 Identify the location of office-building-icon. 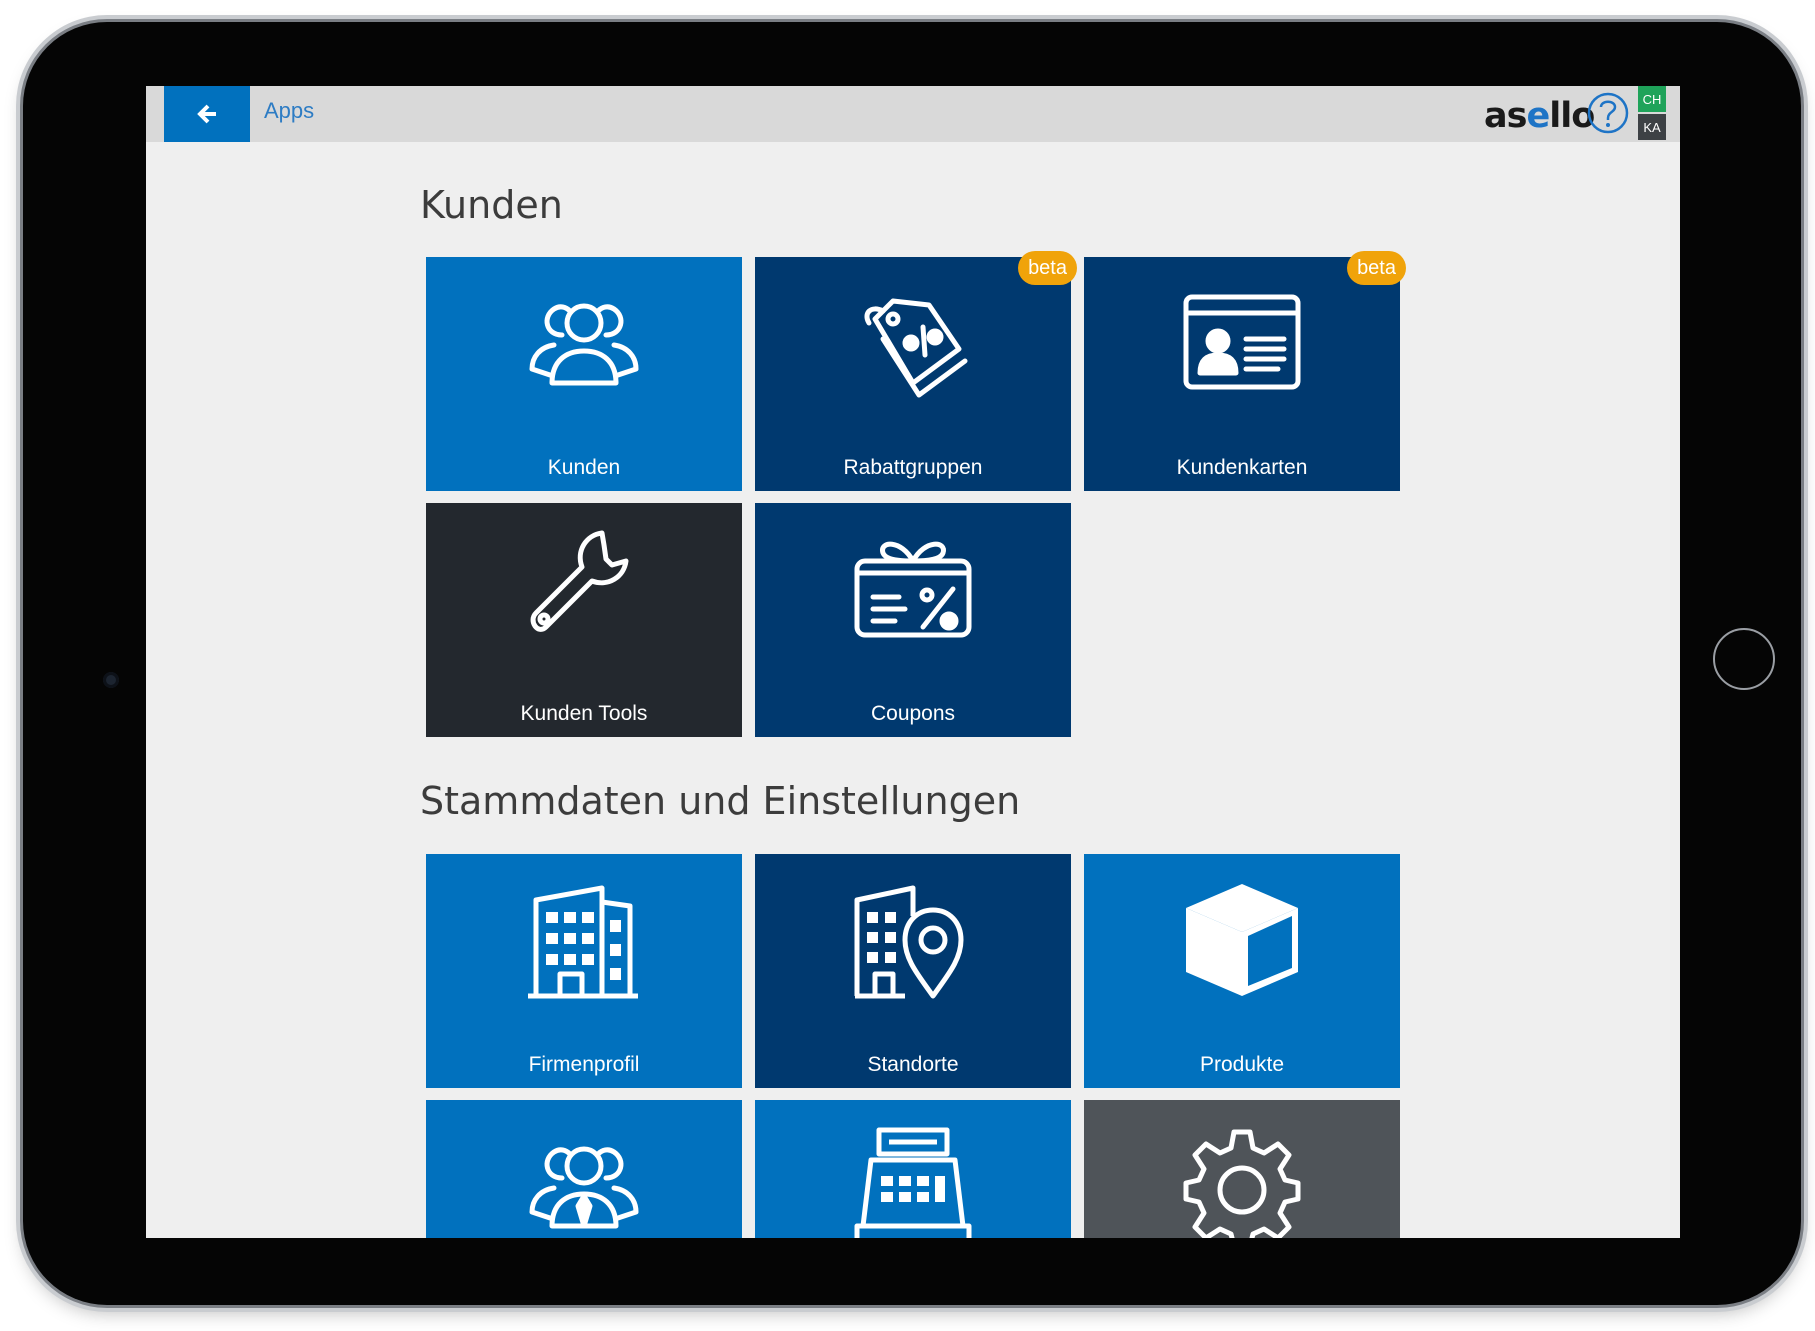
(583, 942).